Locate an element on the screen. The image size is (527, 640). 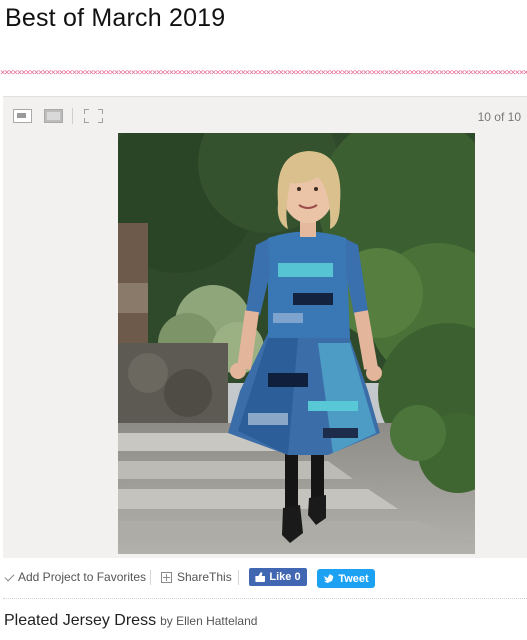
check-icon is located at coordinates (9, 577).